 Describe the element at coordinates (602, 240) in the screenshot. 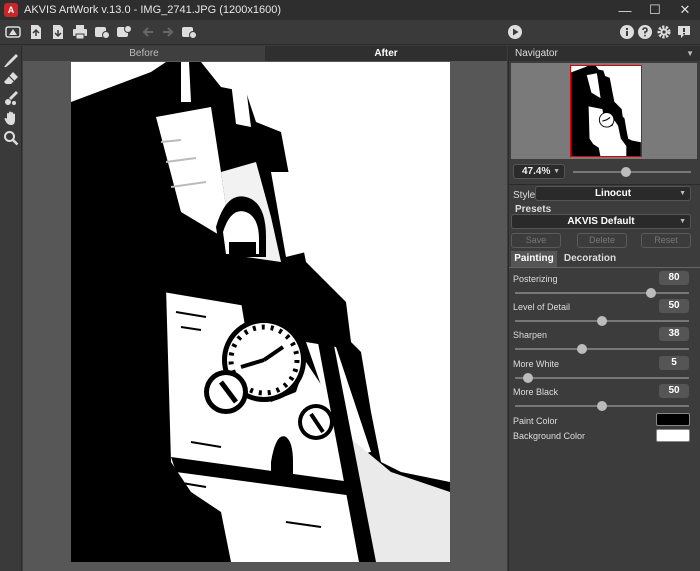

I see `delete-preset-button: Delete` at that location.